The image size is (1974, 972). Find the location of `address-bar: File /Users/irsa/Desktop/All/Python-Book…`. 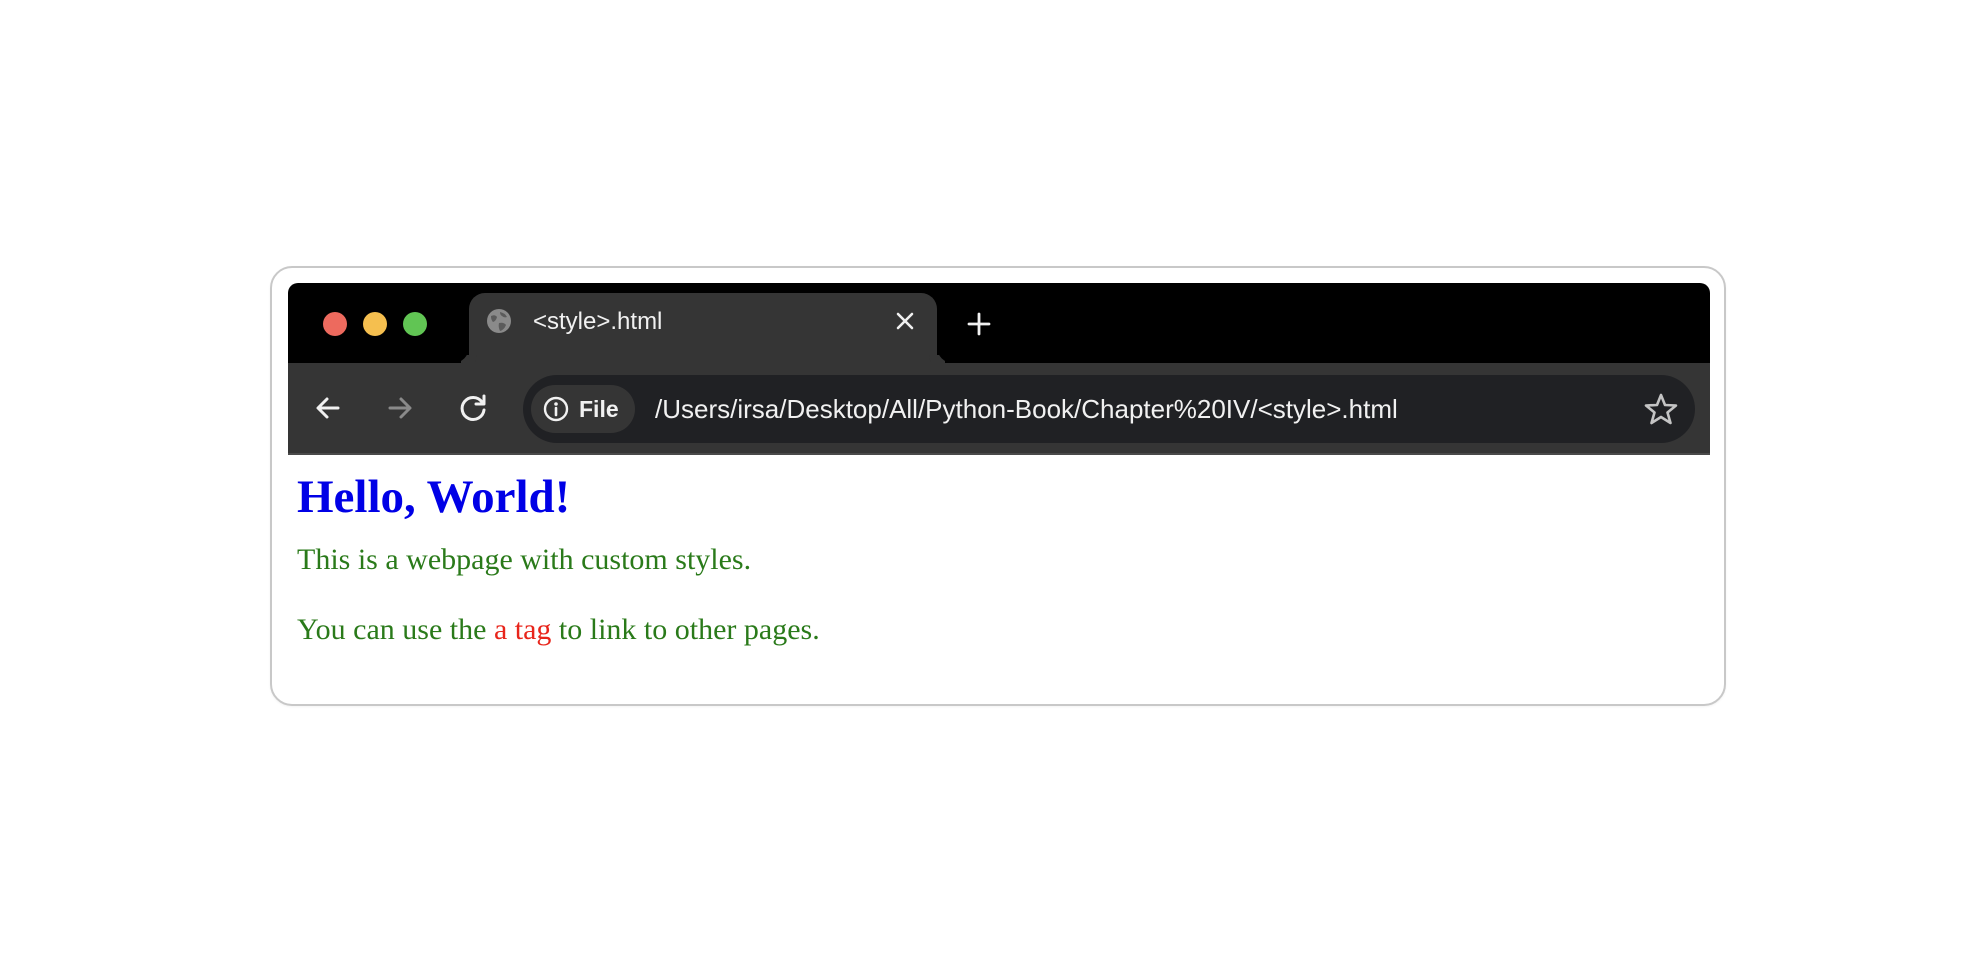

address-bar: File /Users/irsa/Desktop/All/Python-Book… is located at coordinates (1109, 409).